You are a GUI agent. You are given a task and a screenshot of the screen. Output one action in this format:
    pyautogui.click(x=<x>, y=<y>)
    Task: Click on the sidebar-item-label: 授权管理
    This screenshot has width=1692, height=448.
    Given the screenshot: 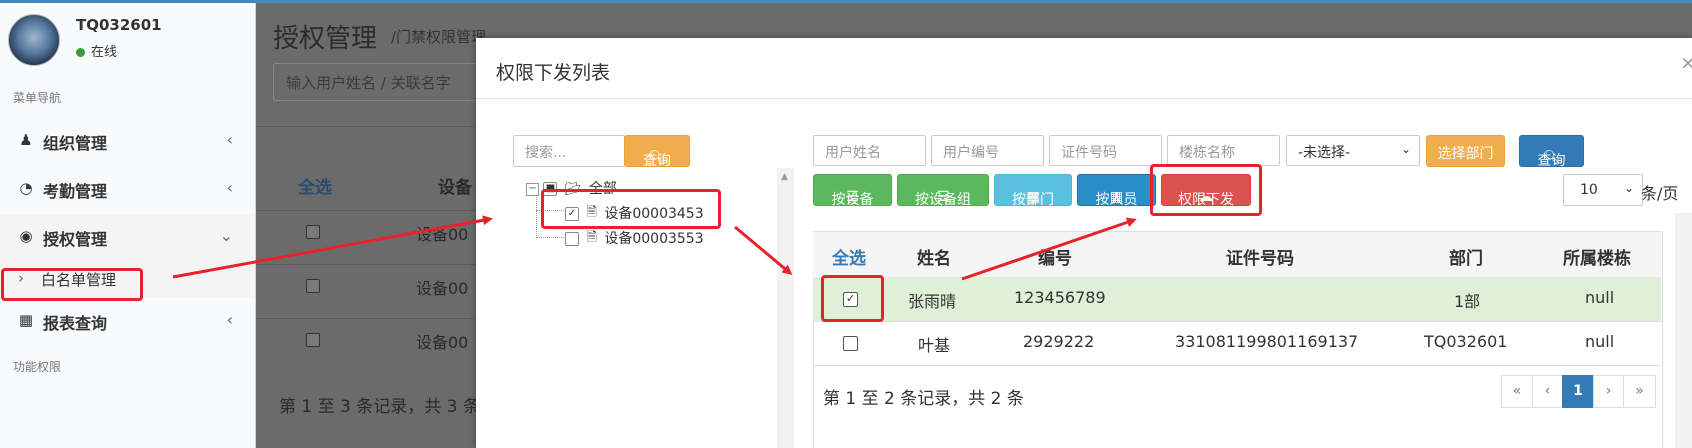 What is the action you would take?
    pyautogui.click(x=75, y=239)
    